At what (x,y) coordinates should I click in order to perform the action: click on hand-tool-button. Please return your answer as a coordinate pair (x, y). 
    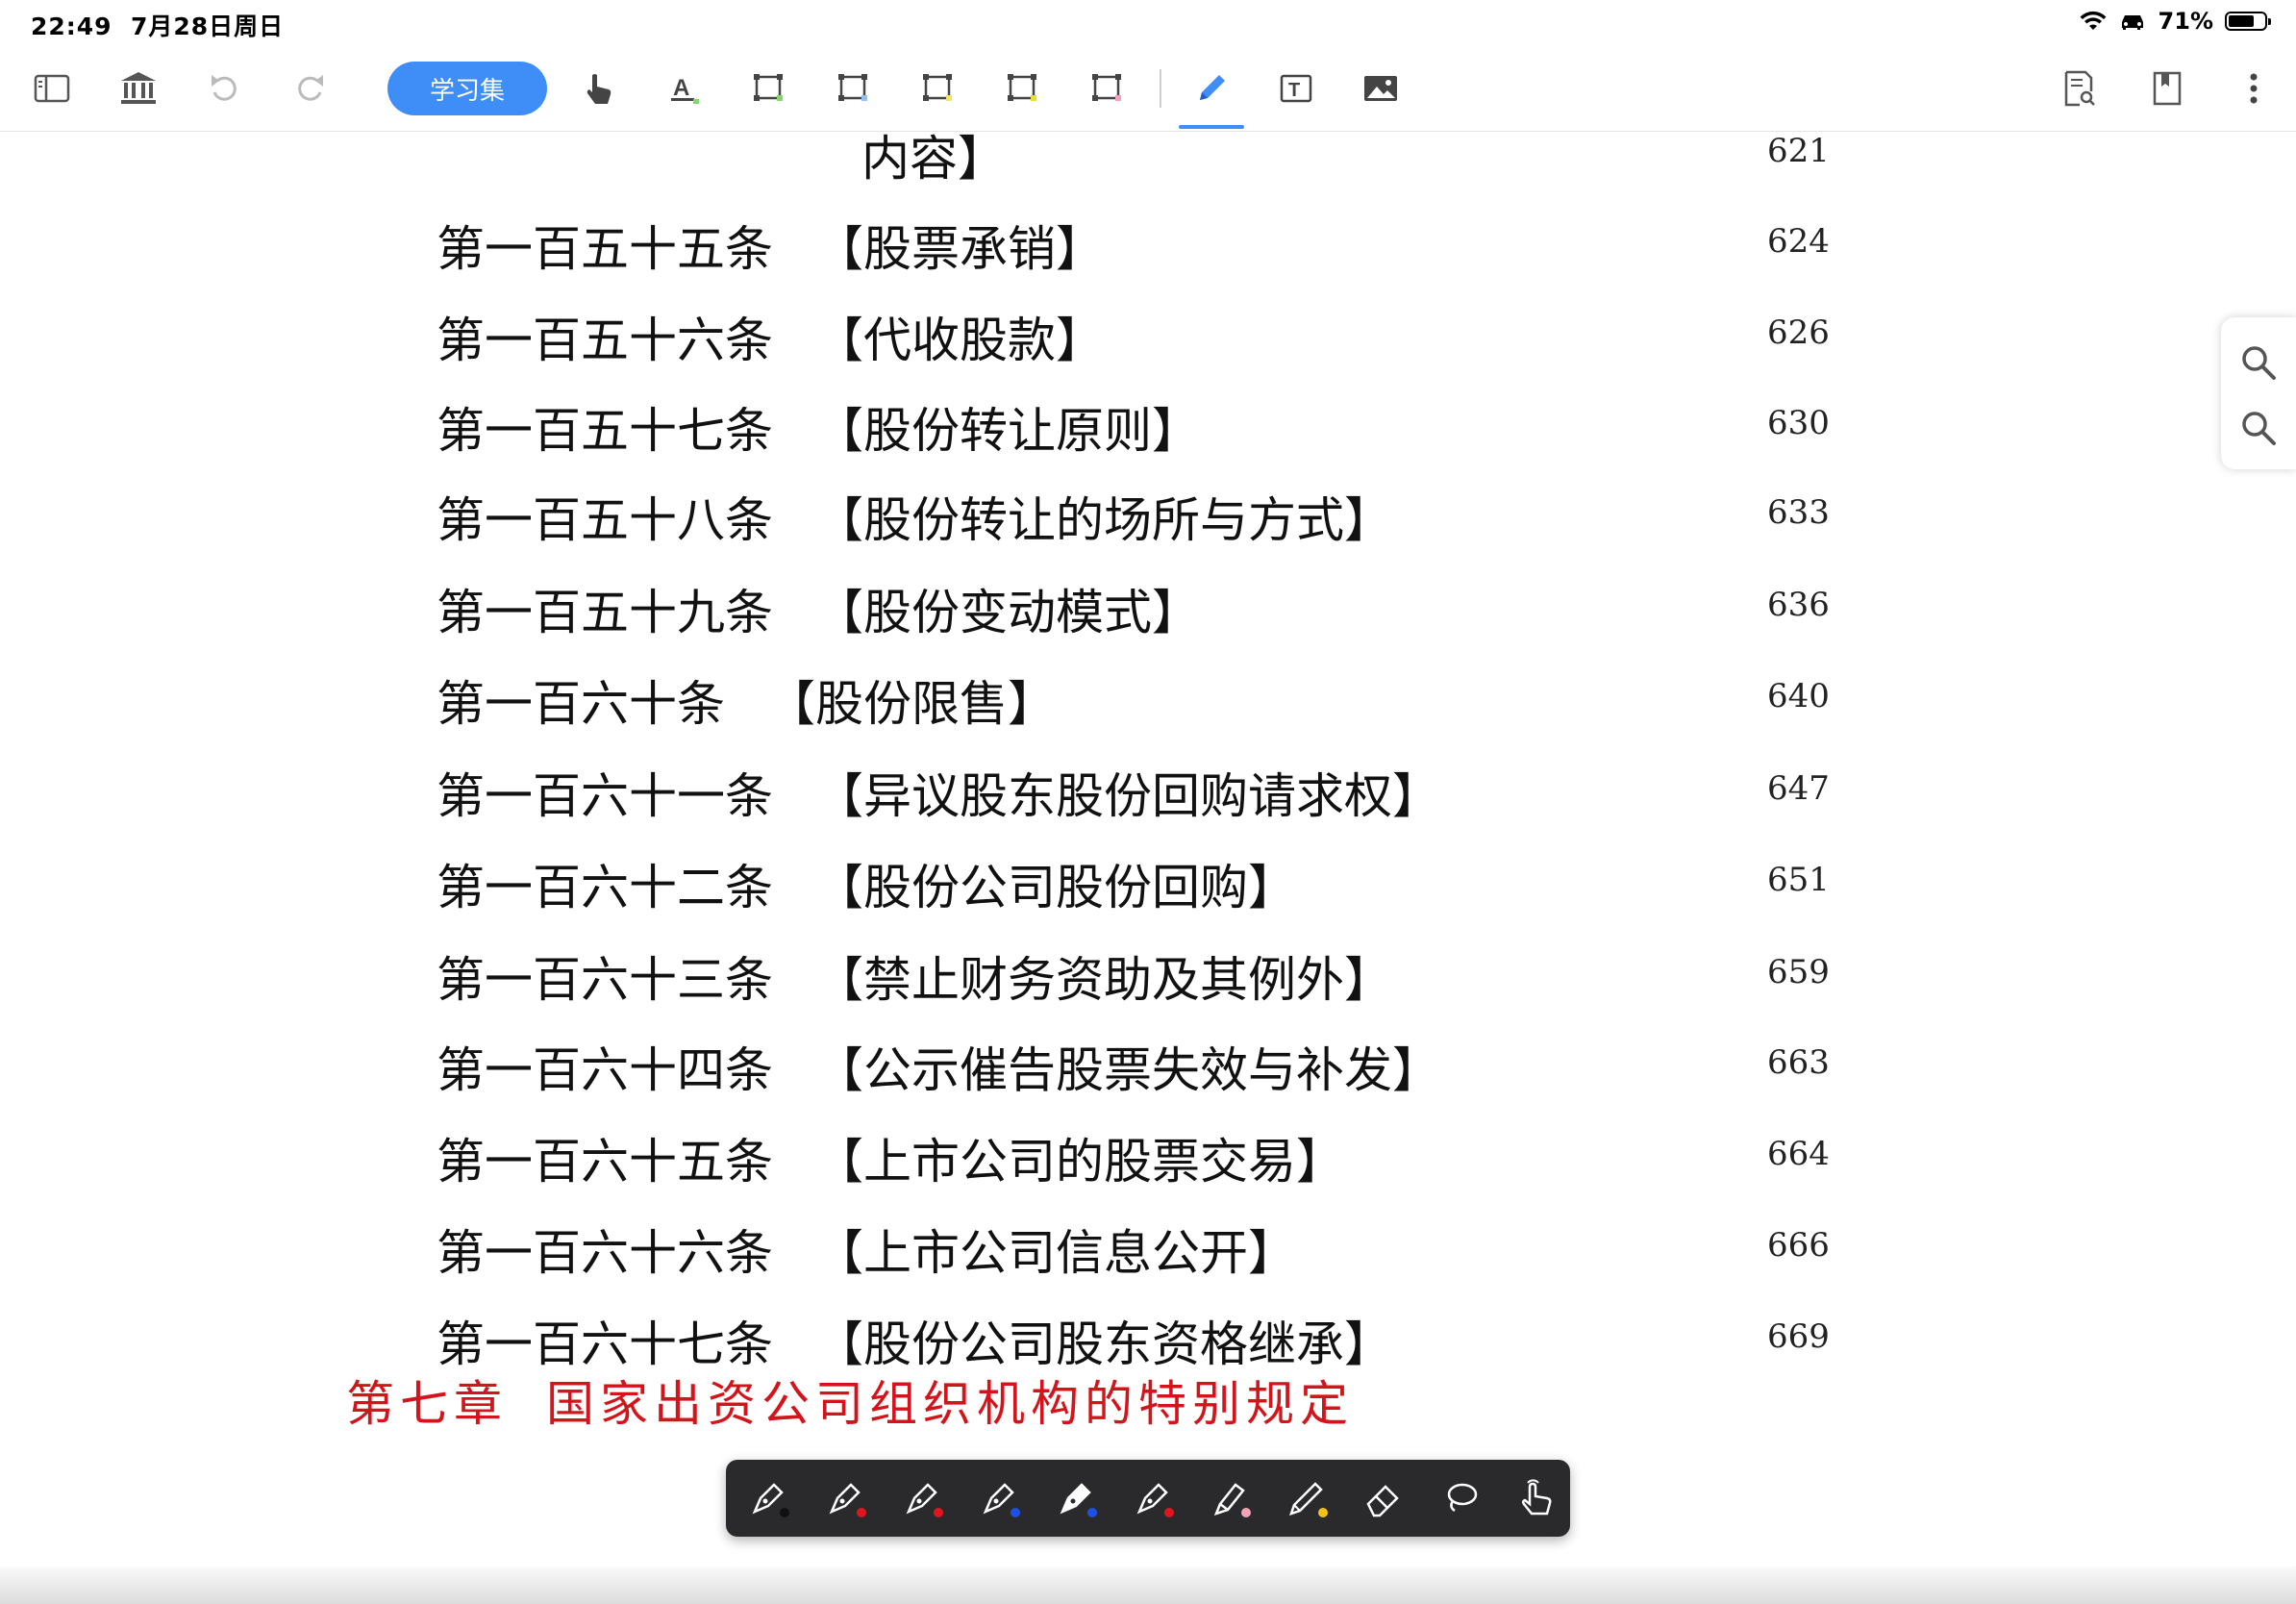
    Looking at the image, I should click on (598, 88).